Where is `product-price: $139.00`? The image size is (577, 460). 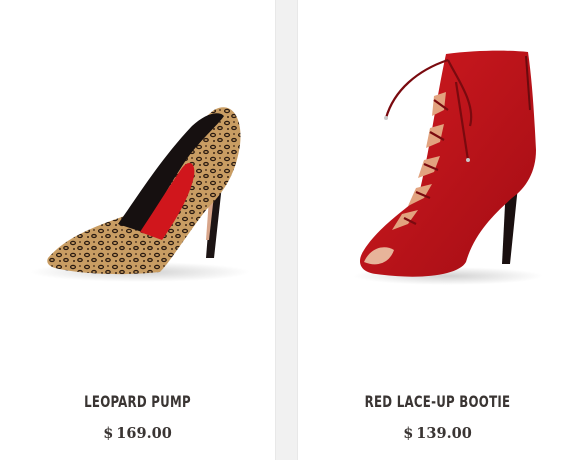
product-price: $139.00 is located at coordinates (437, 433).